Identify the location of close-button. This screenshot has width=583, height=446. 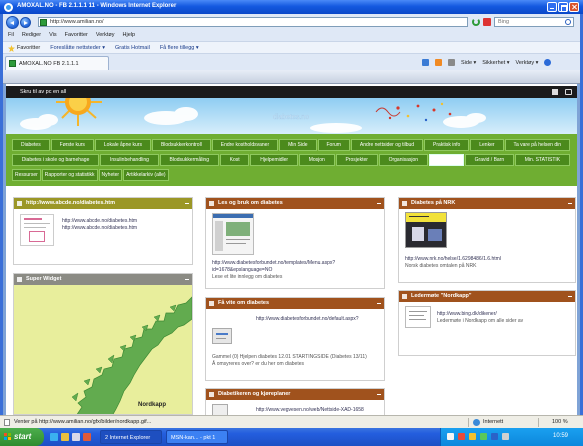
(574, 7).